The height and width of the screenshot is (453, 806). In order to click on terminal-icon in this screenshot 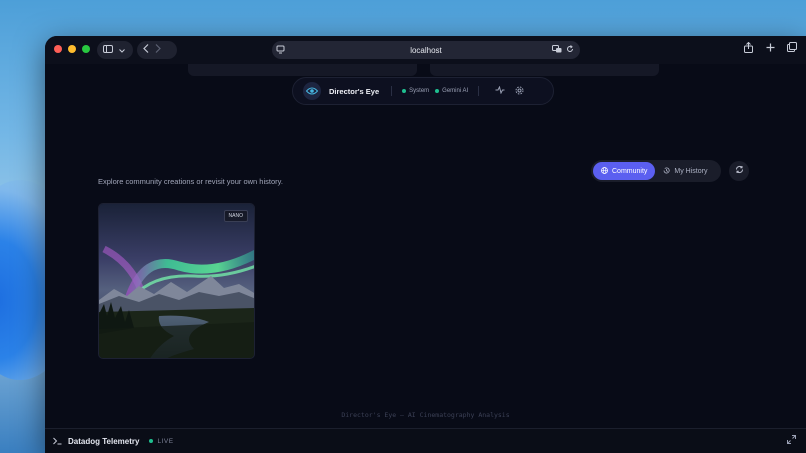, I will do `click(57, 441)`.